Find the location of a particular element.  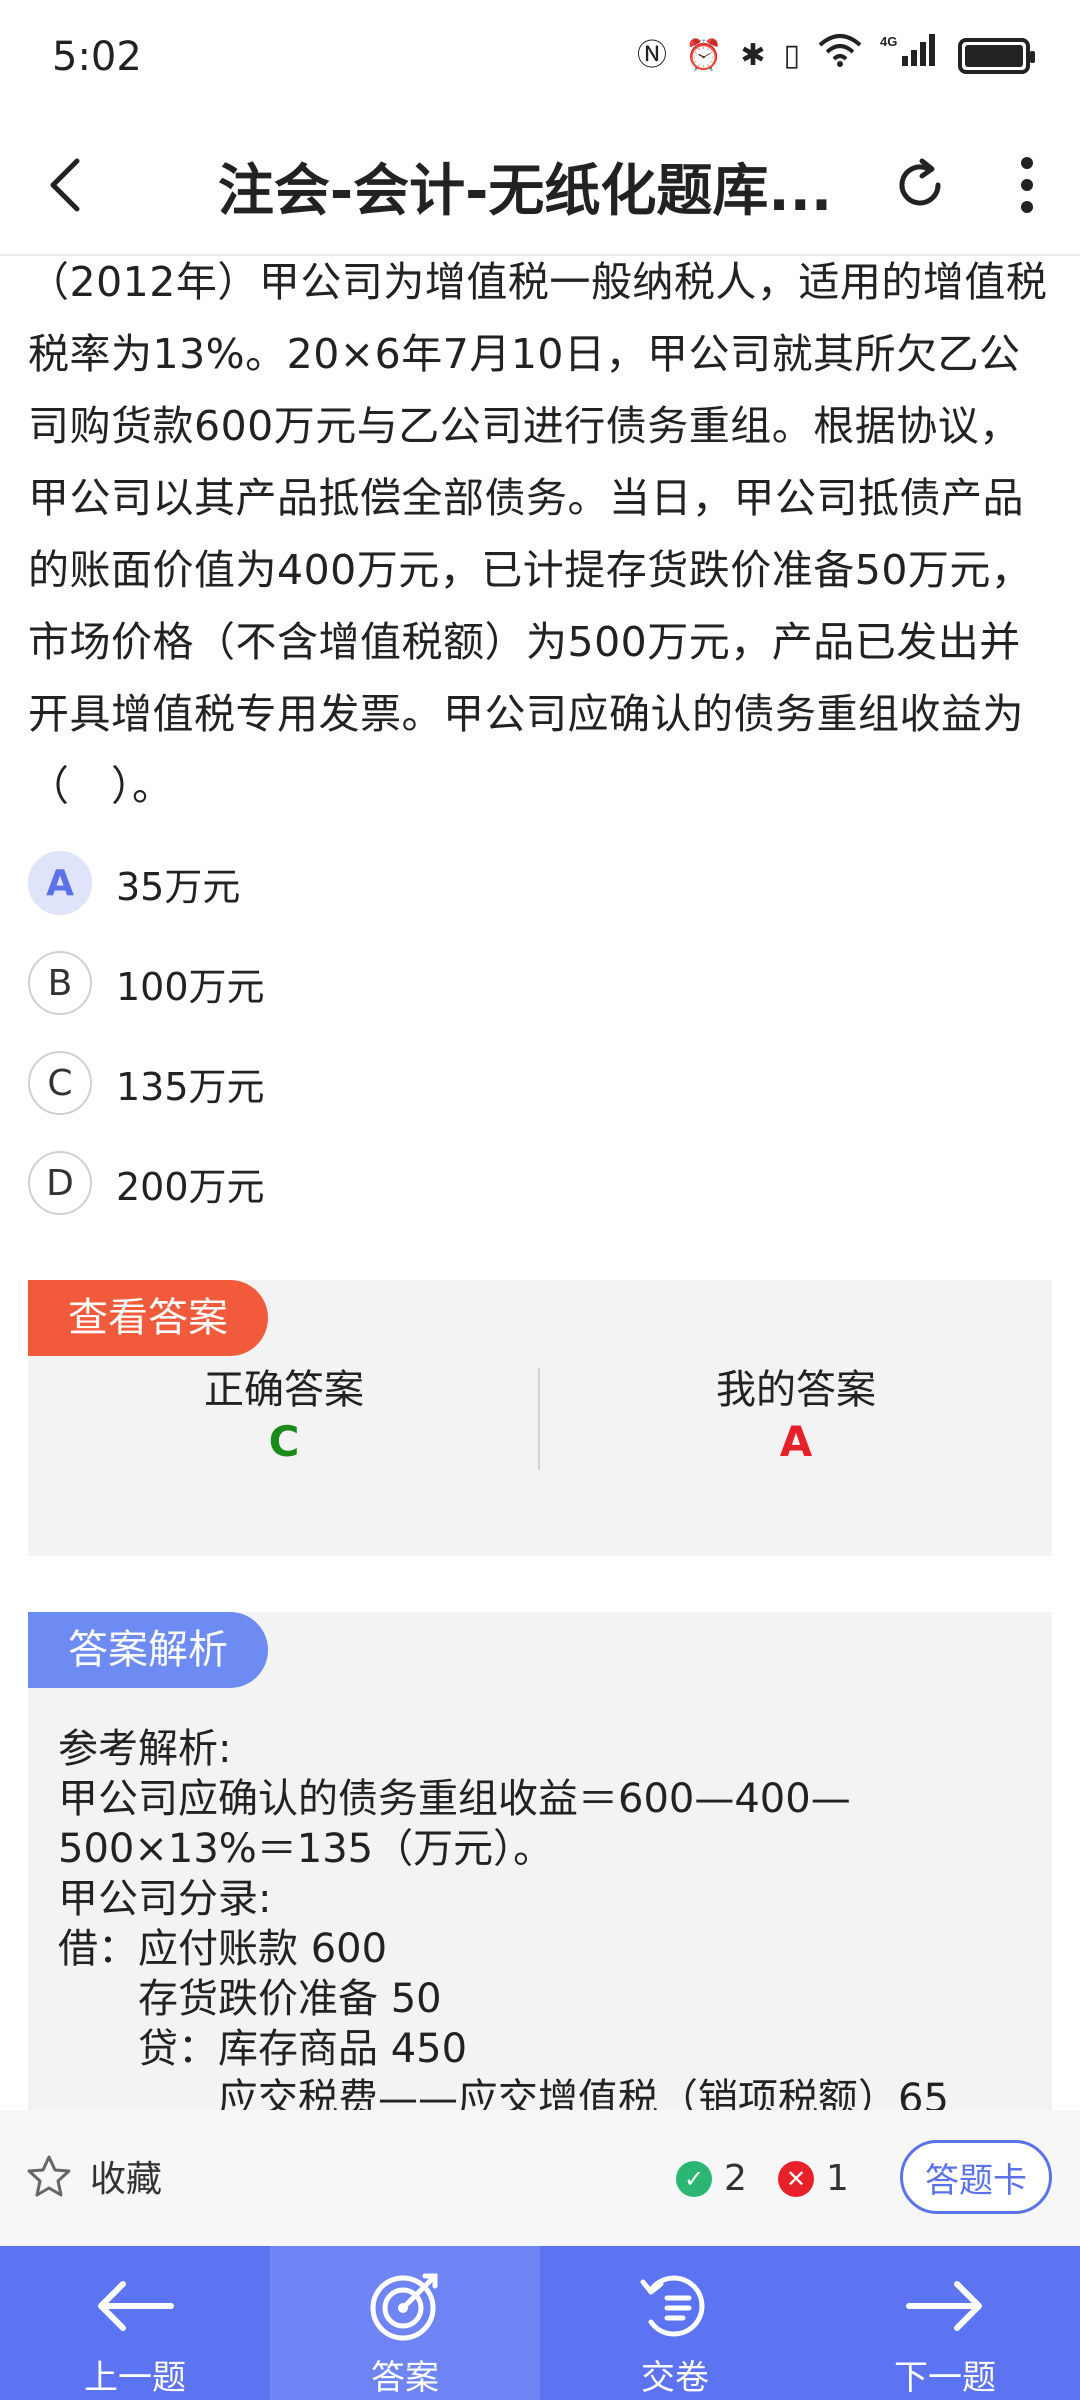

bottom-nav: 上一题 答案 交卷 下一题 is located at coordinates (540, 2323).